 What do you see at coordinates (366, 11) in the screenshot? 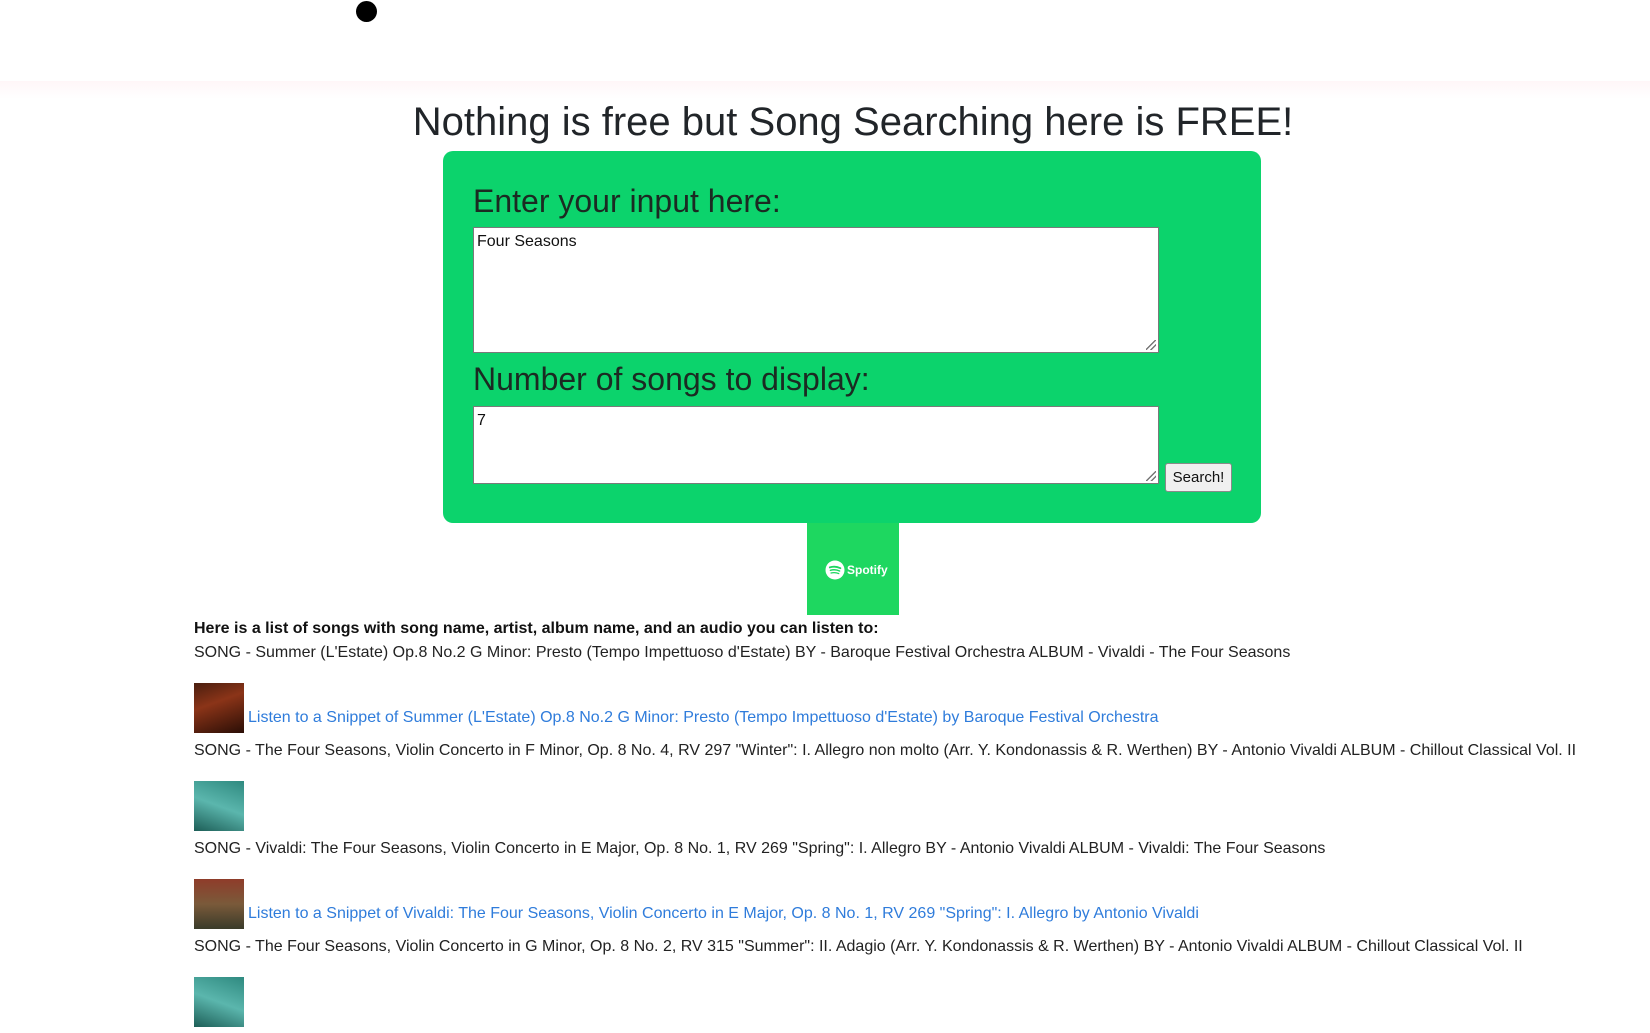
I see `cursor-indicator` at bounding box center [366, 11].